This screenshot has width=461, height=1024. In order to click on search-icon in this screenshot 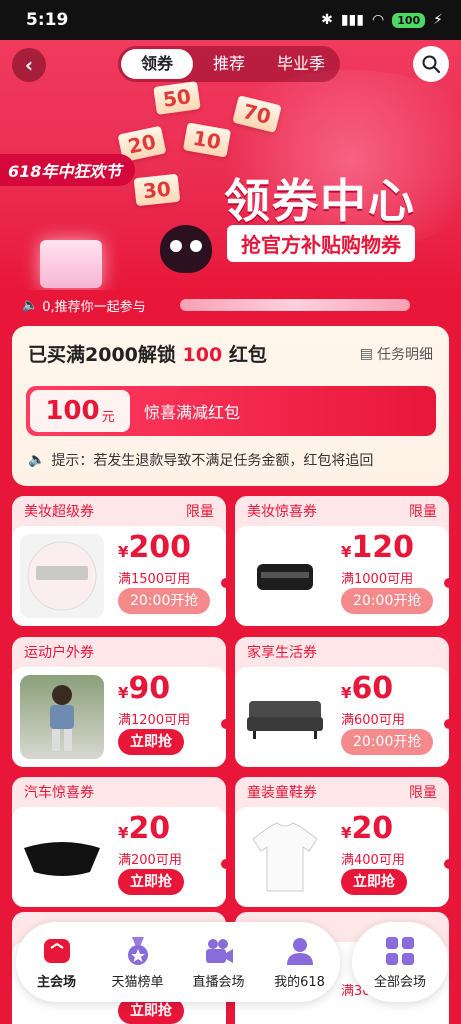, I will do `click(431, 64)`.